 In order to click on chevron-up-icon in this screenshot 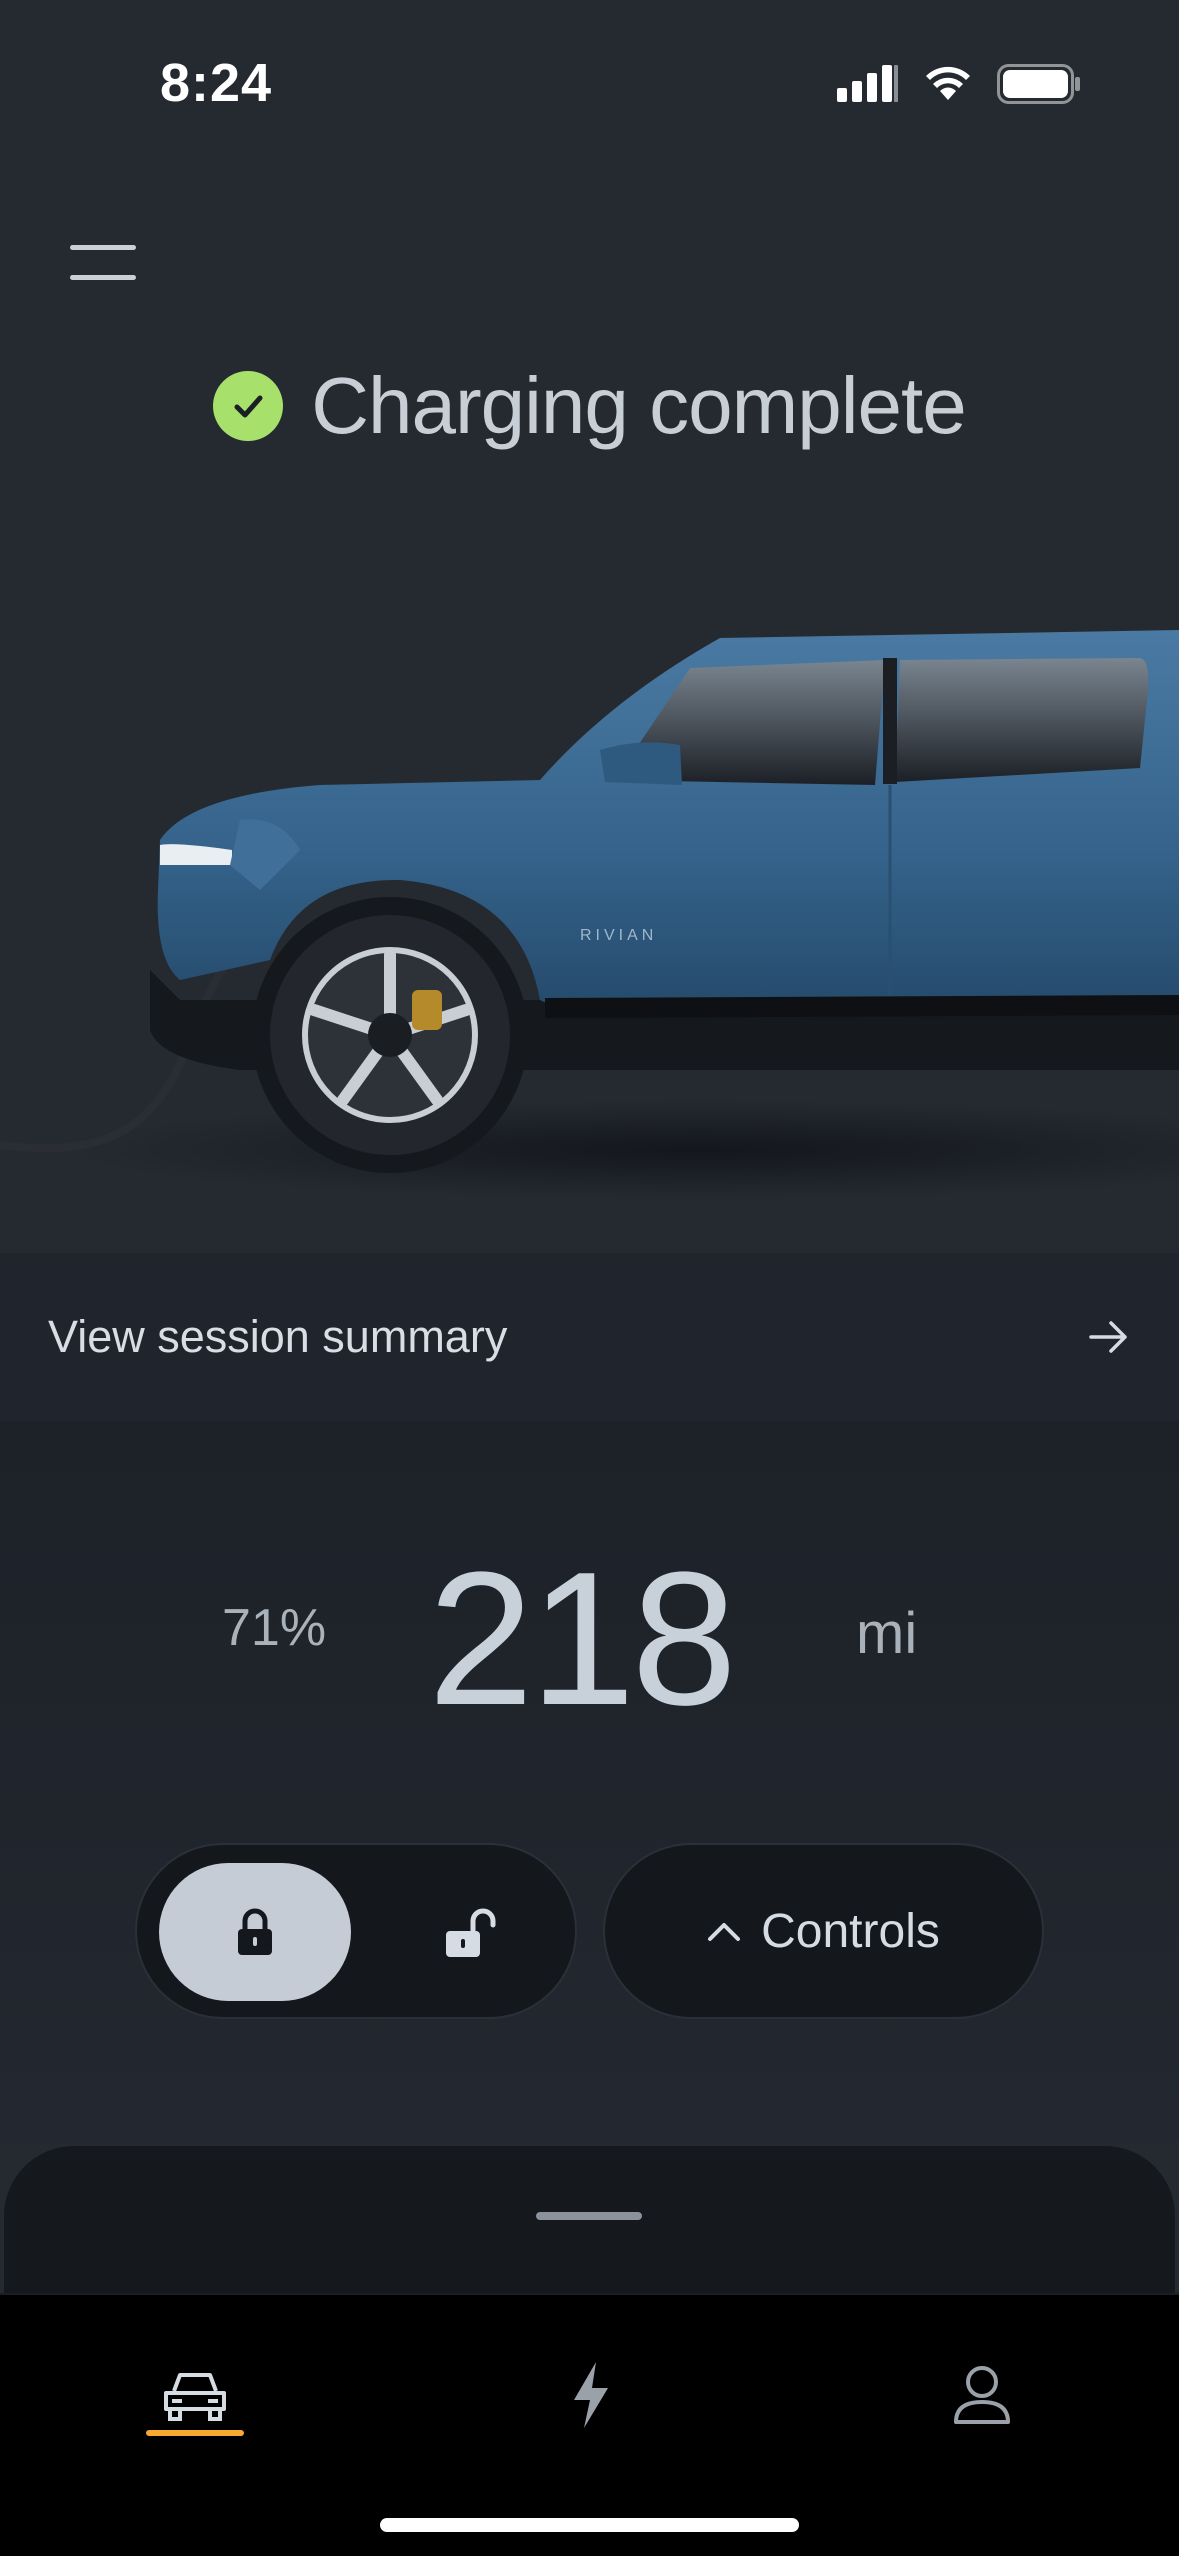, I will do `click(724, 1932)`.